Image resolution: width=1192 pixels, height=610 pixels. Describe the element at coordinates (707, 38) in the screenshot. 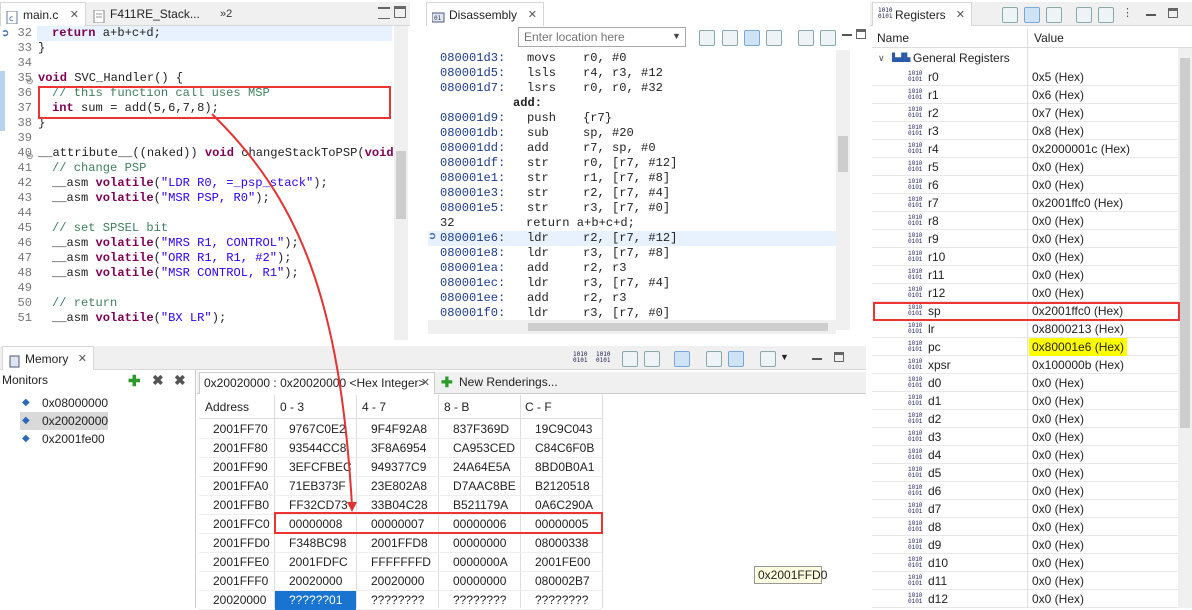

I see `go-to-address-icon` at that location.